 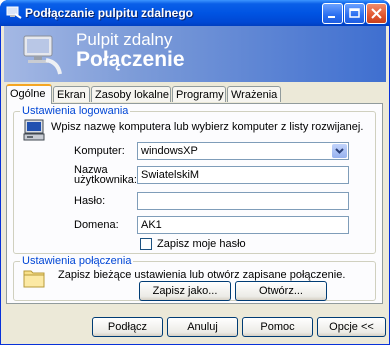 I want to click on computer-combobox: windowsXP, so click(x=243, y=151).